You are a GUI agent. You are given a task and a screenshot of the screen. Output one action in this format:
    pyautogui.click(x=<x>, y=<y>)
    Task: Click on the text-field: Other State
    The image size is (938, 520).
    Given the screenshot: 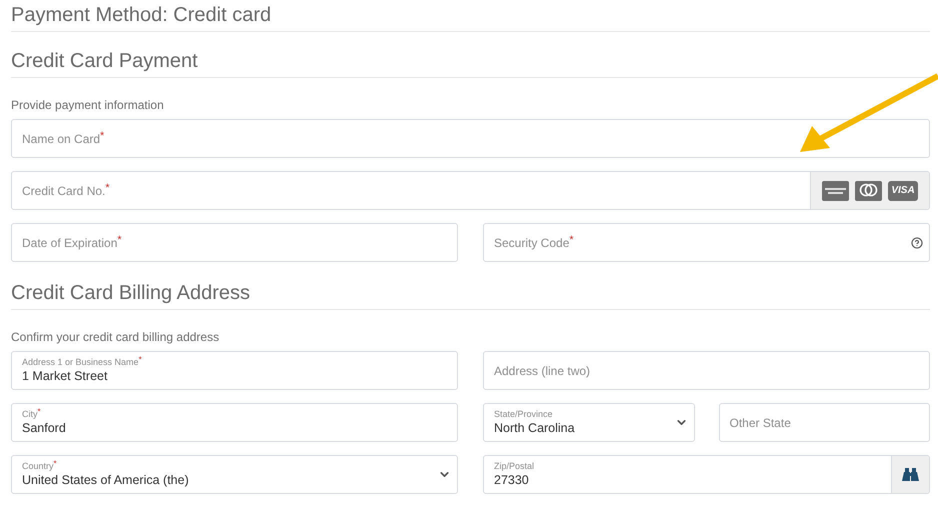 What is the action you would take?
    pyautogui.click(x=824, y=422)
    